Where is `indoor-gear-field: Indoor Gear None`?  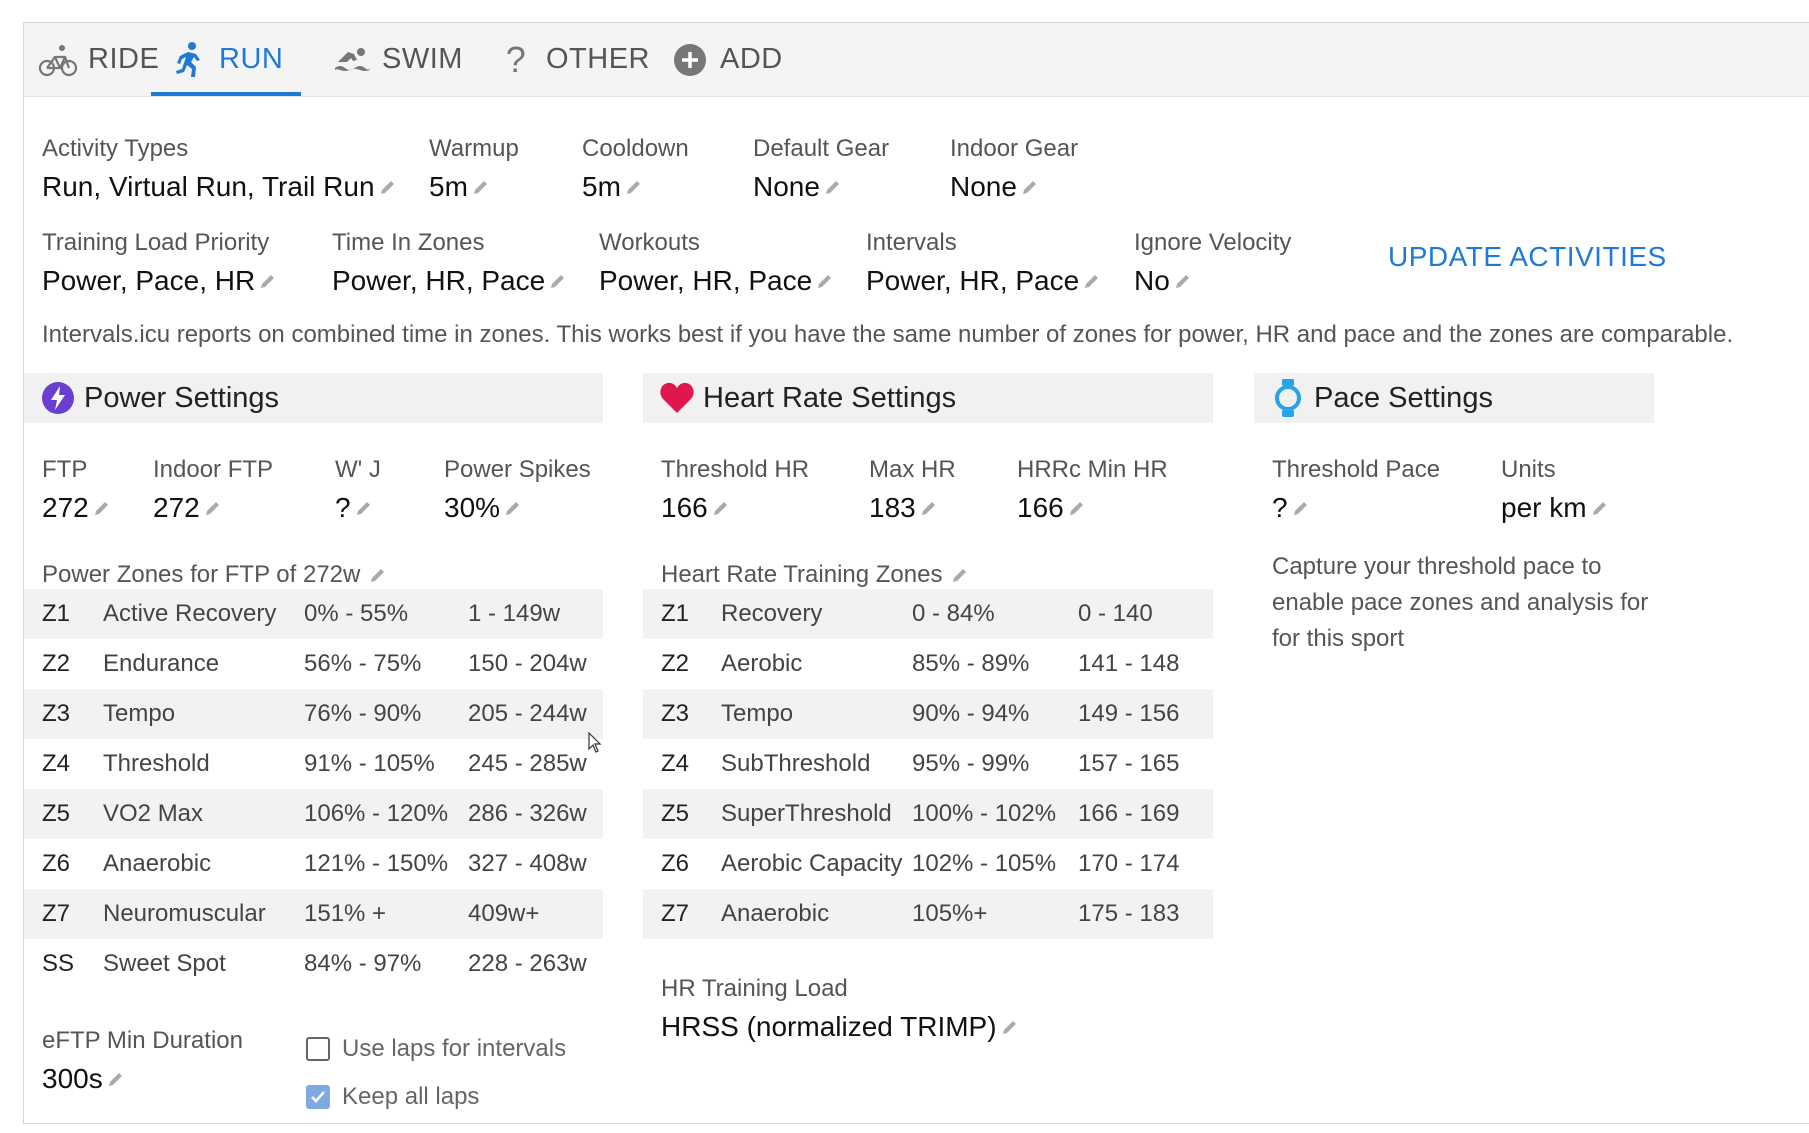 indoor-gear-field: Indoor Gear None is located at coordinates (1014, 169).